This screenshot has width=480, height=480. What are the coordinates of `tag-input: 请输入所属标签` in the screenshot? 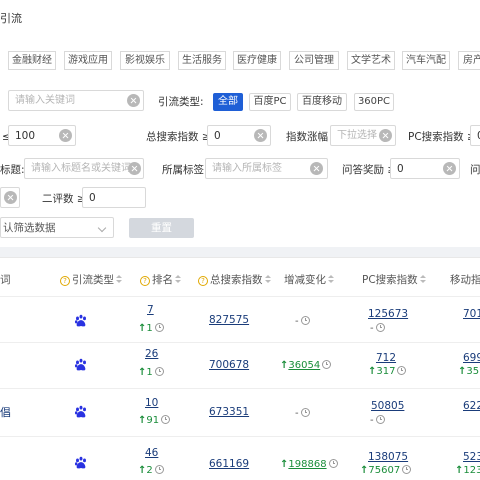 It's located at (266, 168).